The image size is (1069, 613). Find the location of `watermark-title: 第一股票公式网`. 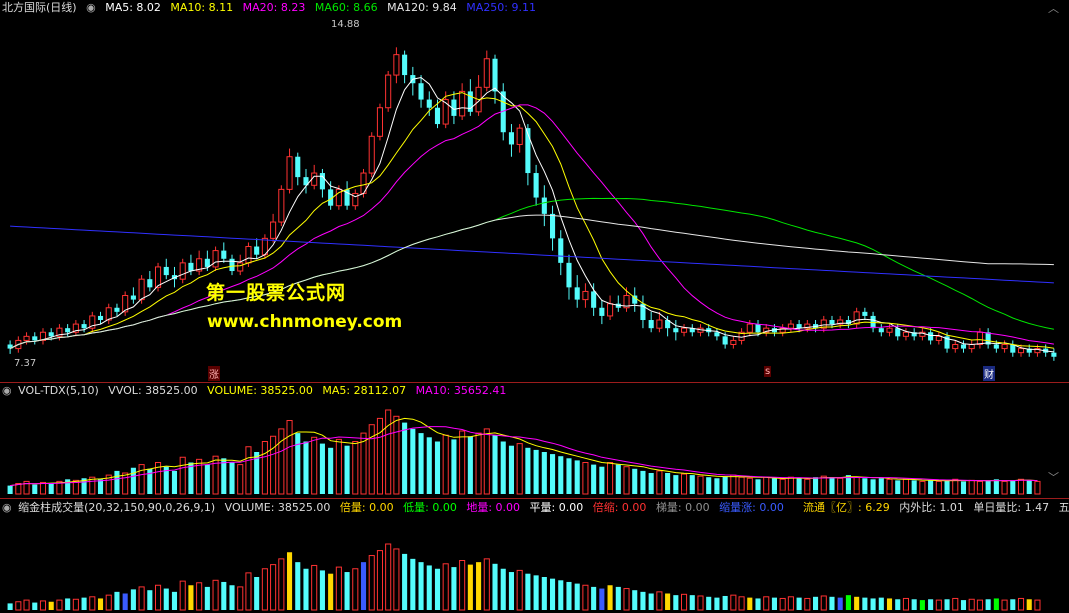

watermark-title: 第一股票公式网 is located at coordinates (276, 293).